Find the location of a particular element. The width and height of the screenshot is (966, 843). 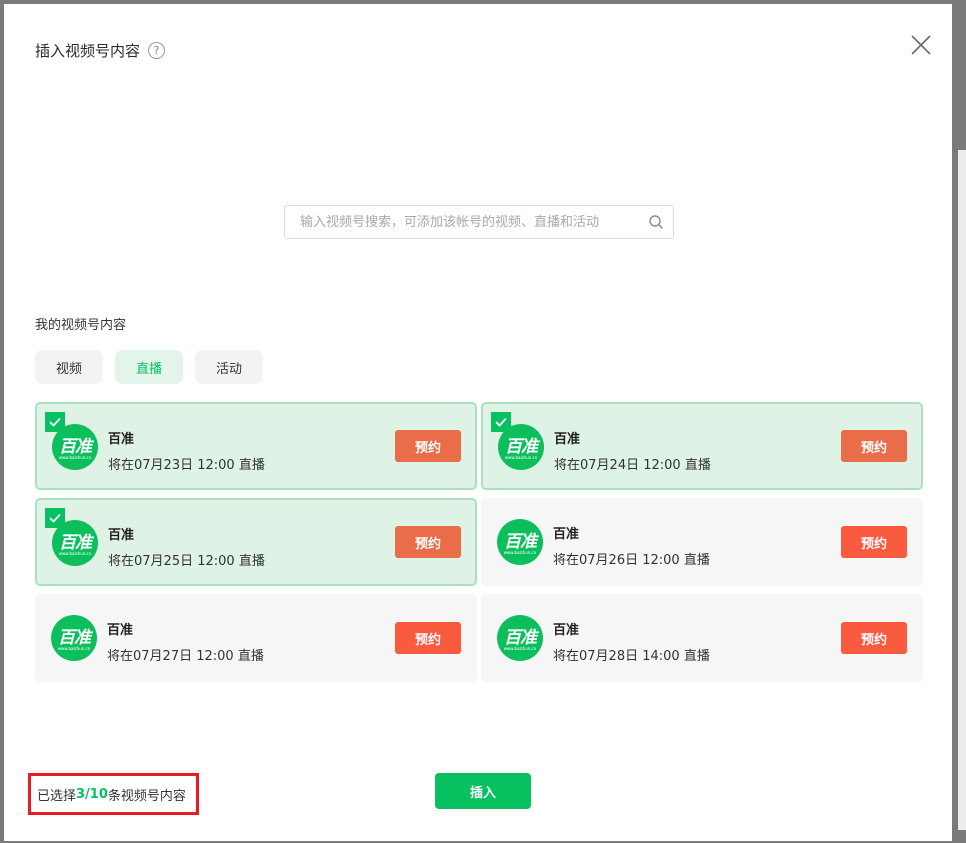

search-box is located at coordinates (479, 222).